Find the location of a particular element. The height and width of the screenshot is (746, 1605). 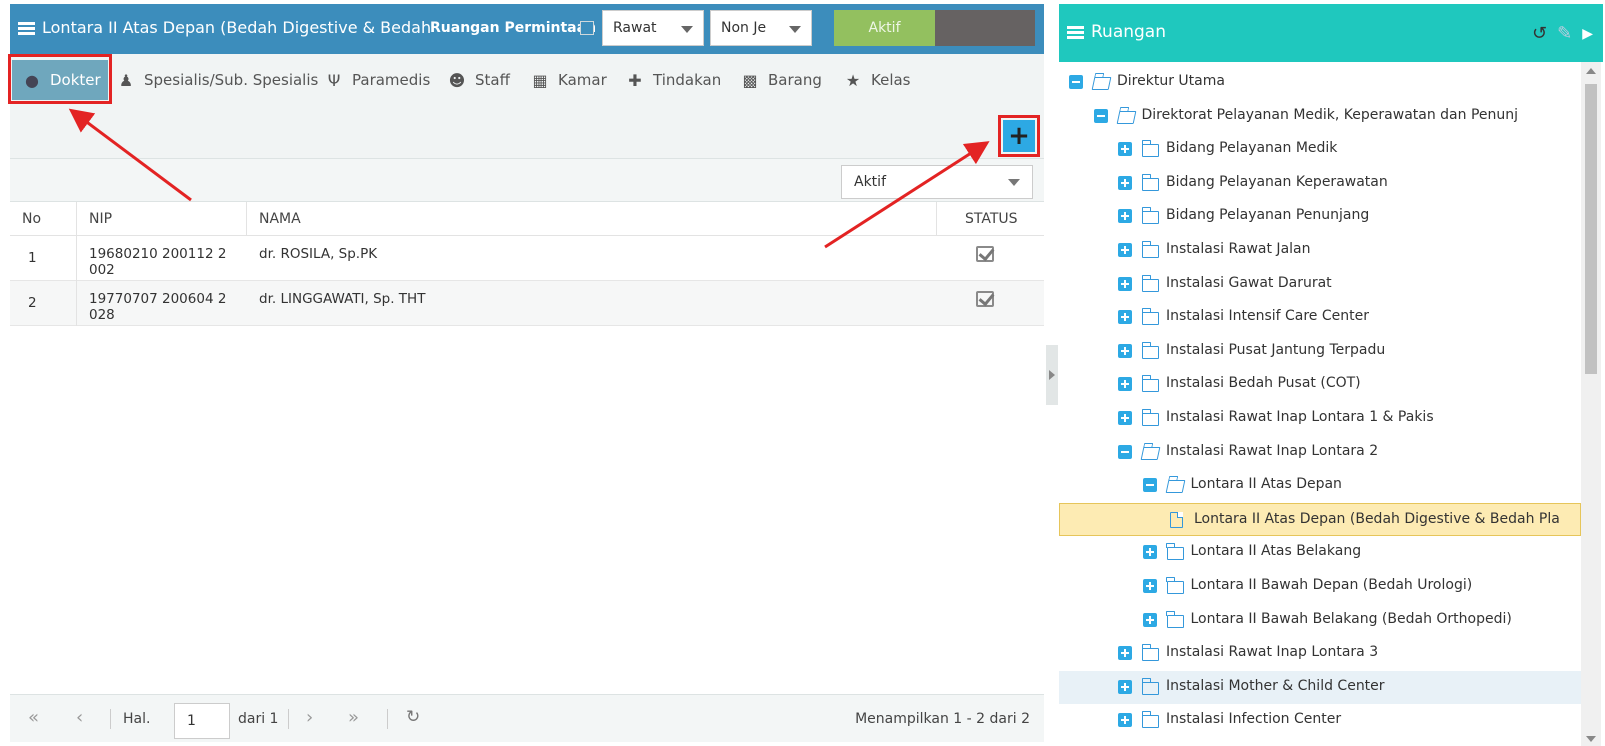

col-no: No is located at coordinates (43, 219).